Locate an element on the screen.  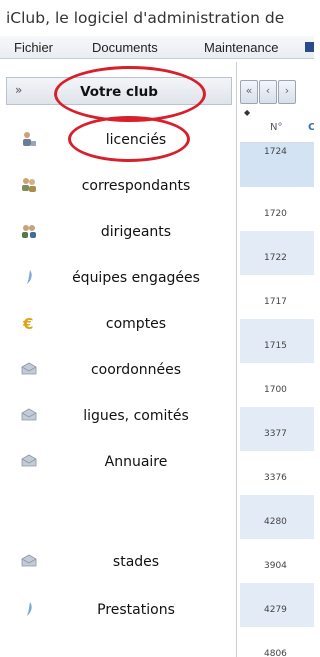
row-number: 1717 is located at coordinates (275, 302).